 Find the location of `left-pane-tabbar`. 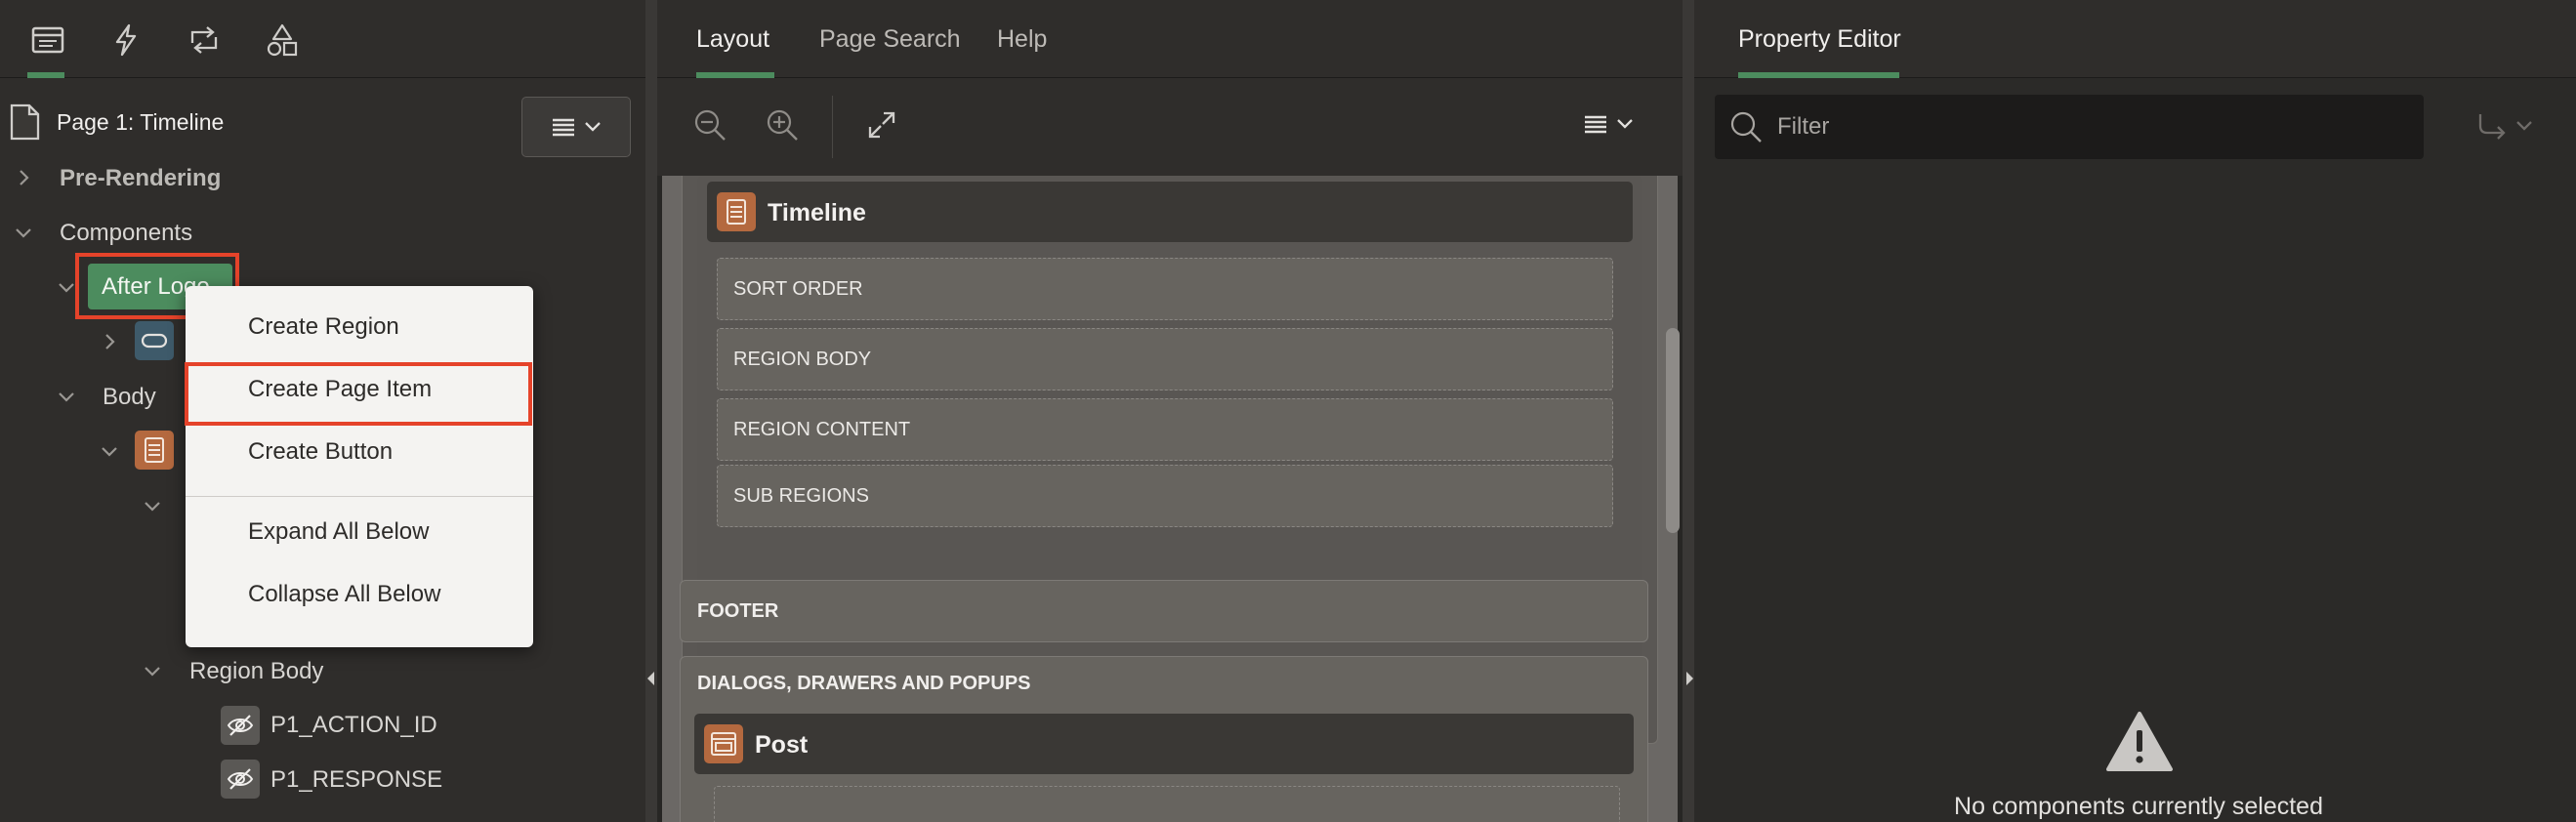

left-pane-tabbar is located at coordinates (322, 39).